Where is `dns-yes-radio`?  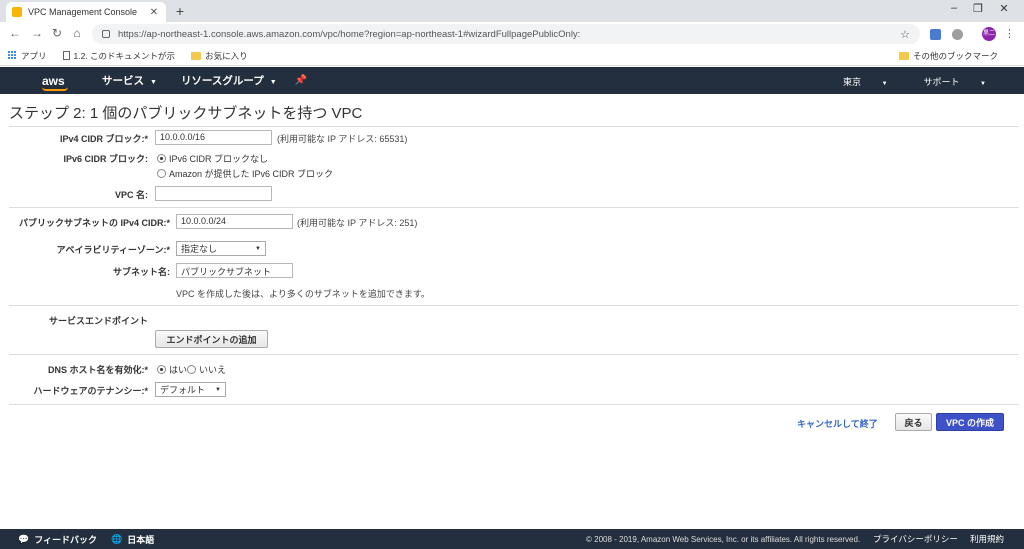
dns-yes-radio is located at coordinates (161, 369).